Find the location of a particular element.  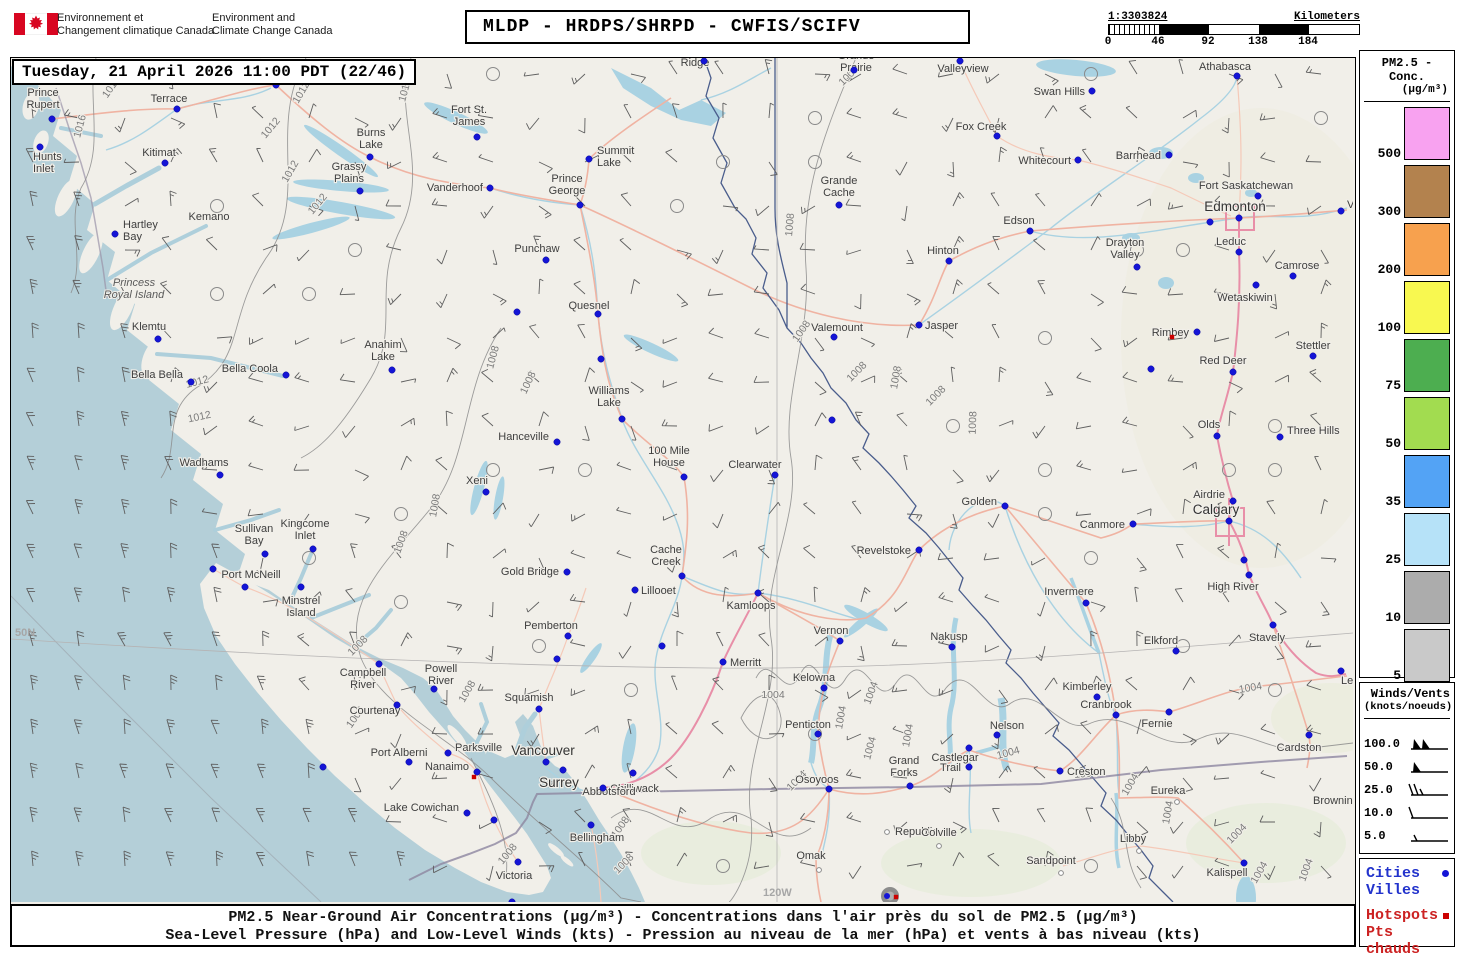

pm25-level-value: 10 is located at coordinates (1393, 617).